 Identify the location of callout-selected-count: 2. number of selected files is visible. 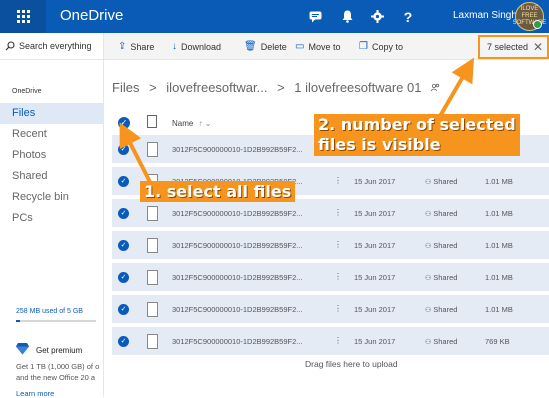
(417, 135).